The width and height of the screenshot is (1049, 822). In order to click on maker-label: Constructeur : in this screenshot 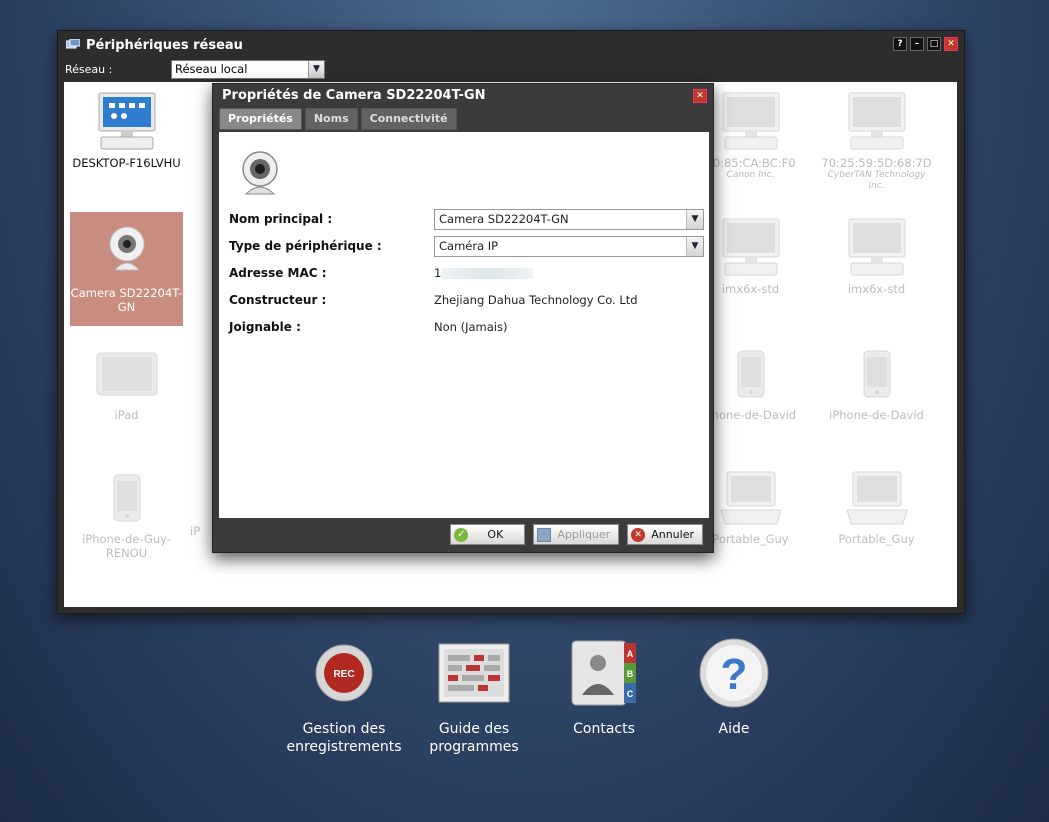, I will do `click(278, 300)`.